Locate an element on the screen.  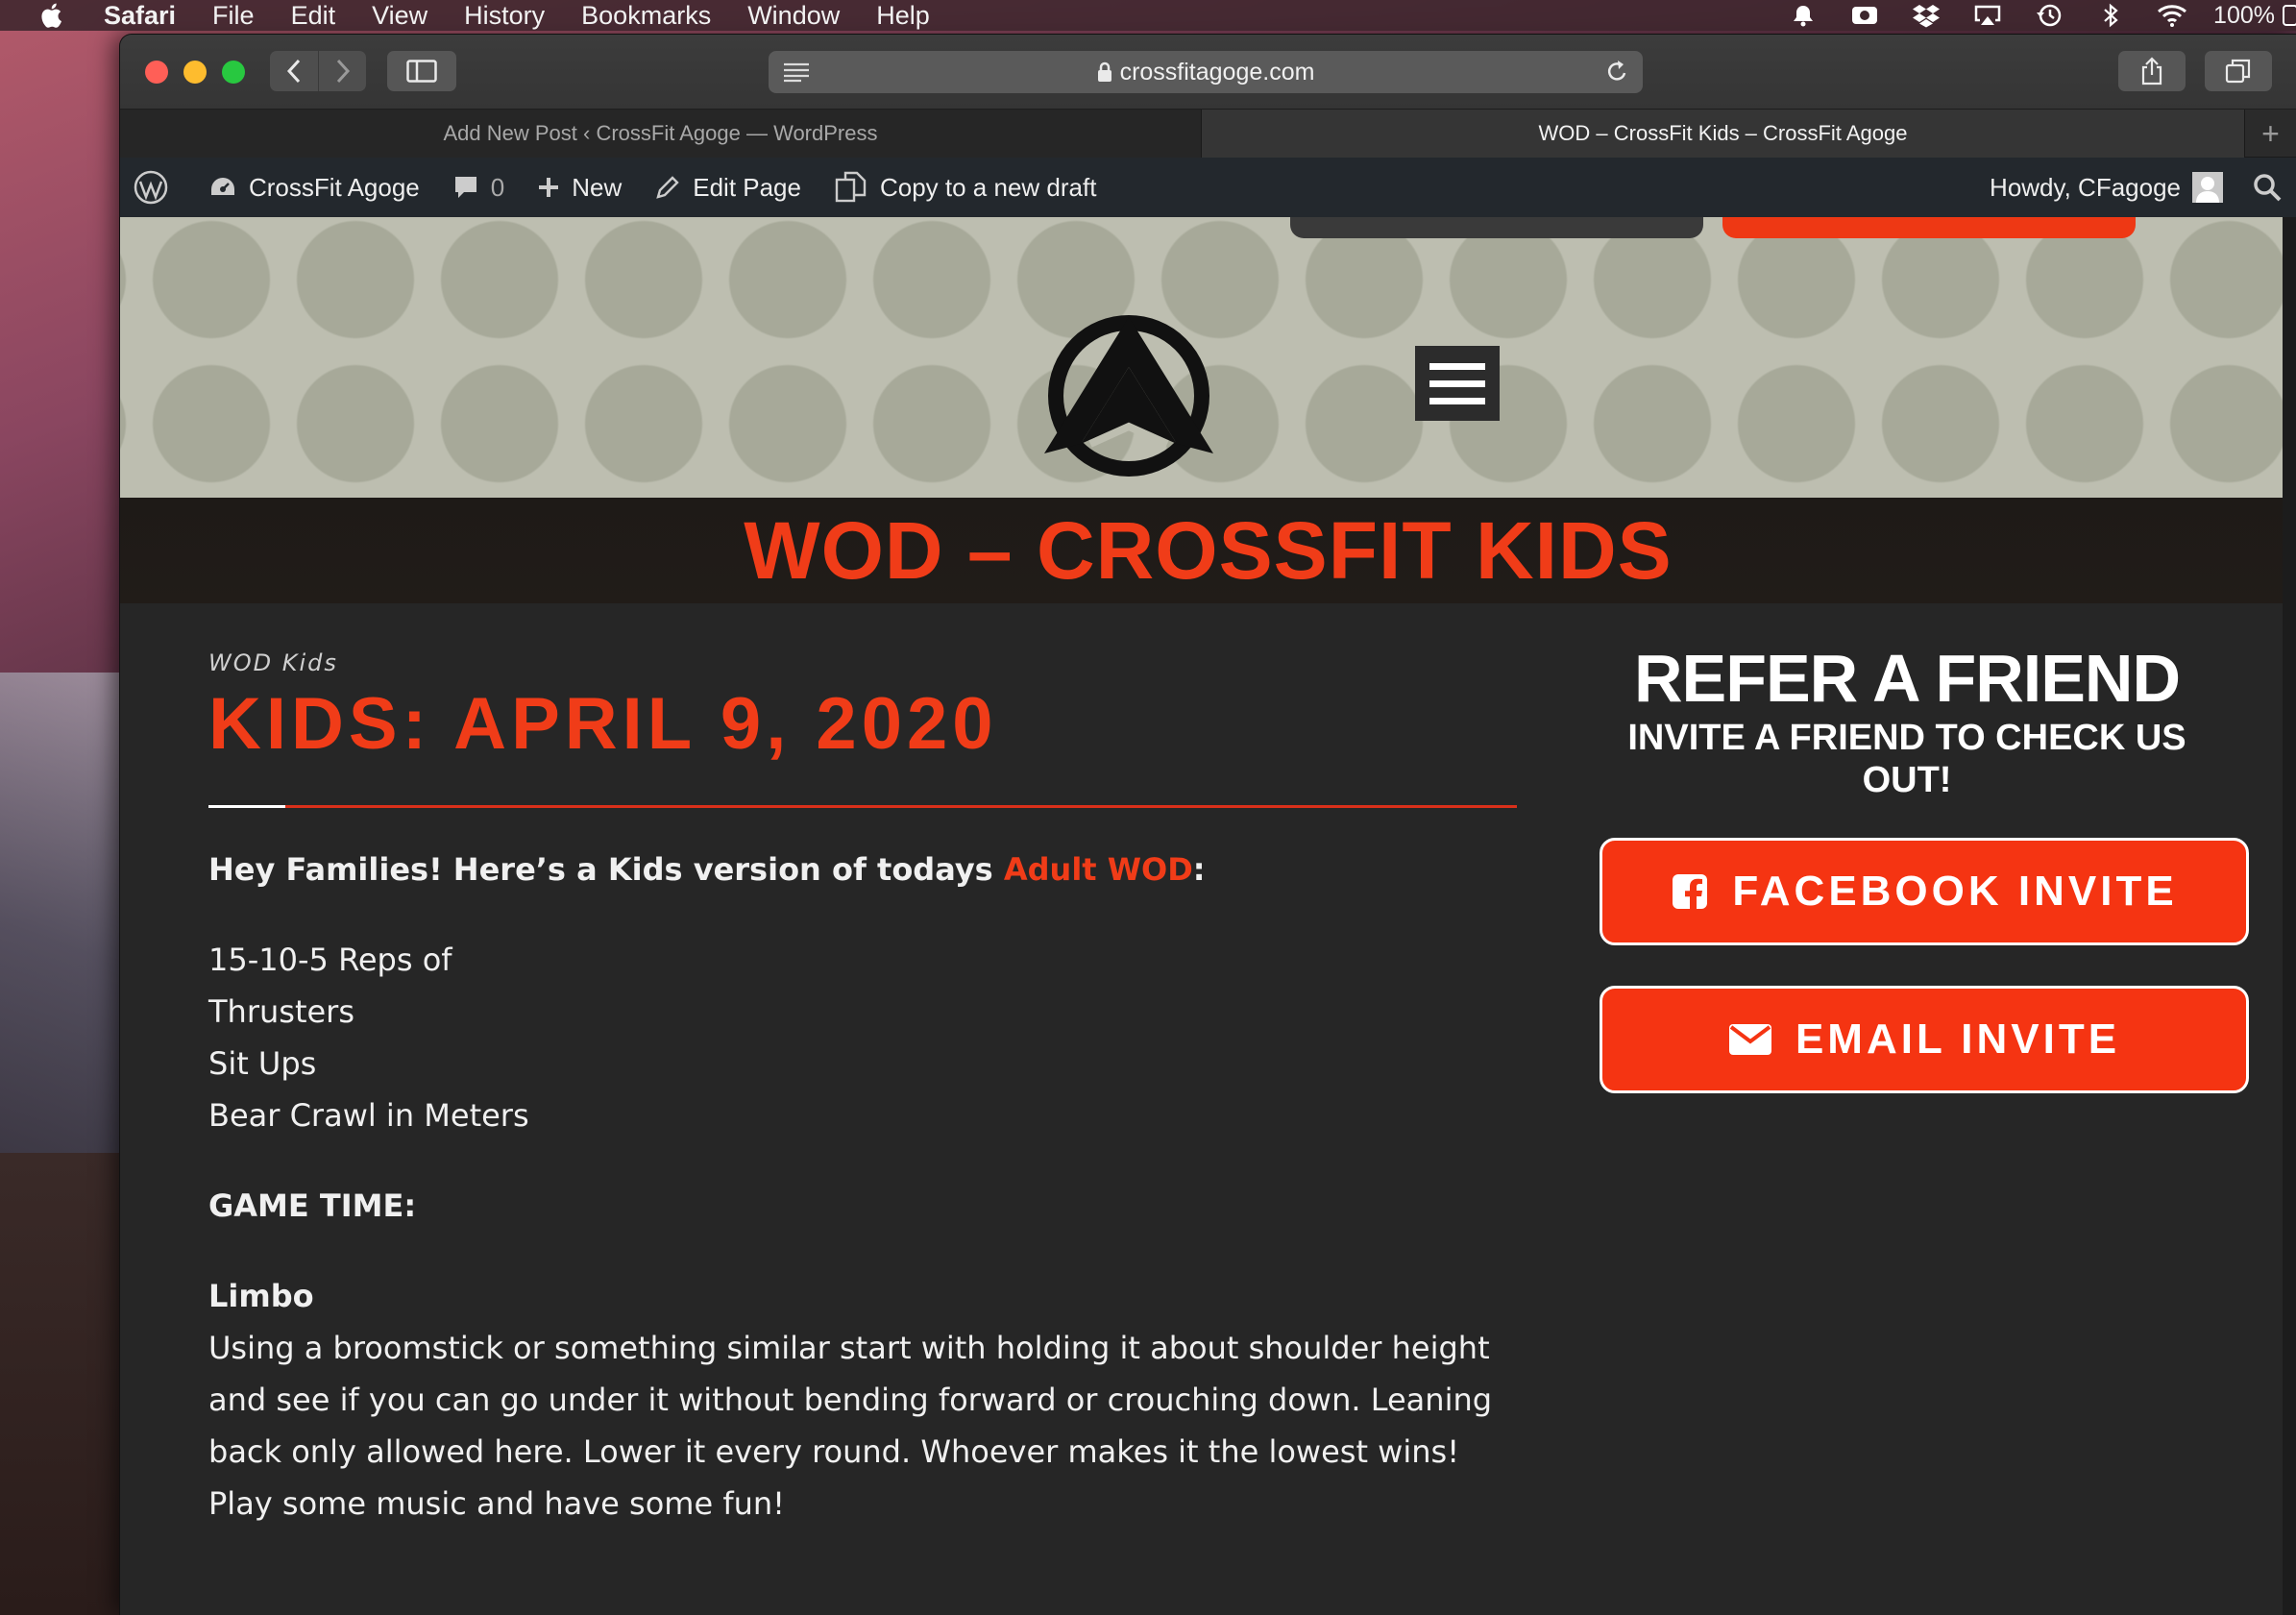
workout-line: Bear Crawl in Meters is located at coordinates (368, 1115).